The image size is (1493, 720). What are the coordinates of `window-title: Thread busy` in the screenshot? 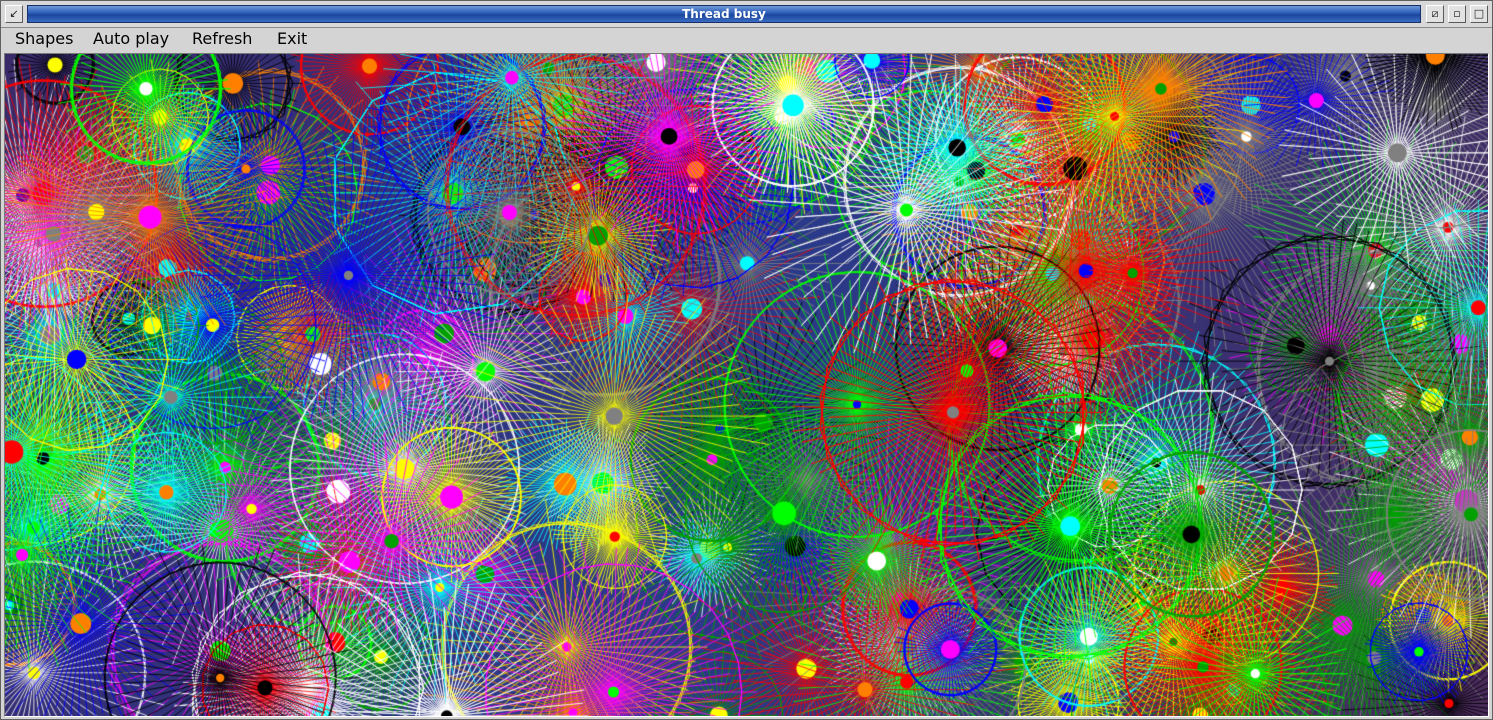 It's located at (724, 14).